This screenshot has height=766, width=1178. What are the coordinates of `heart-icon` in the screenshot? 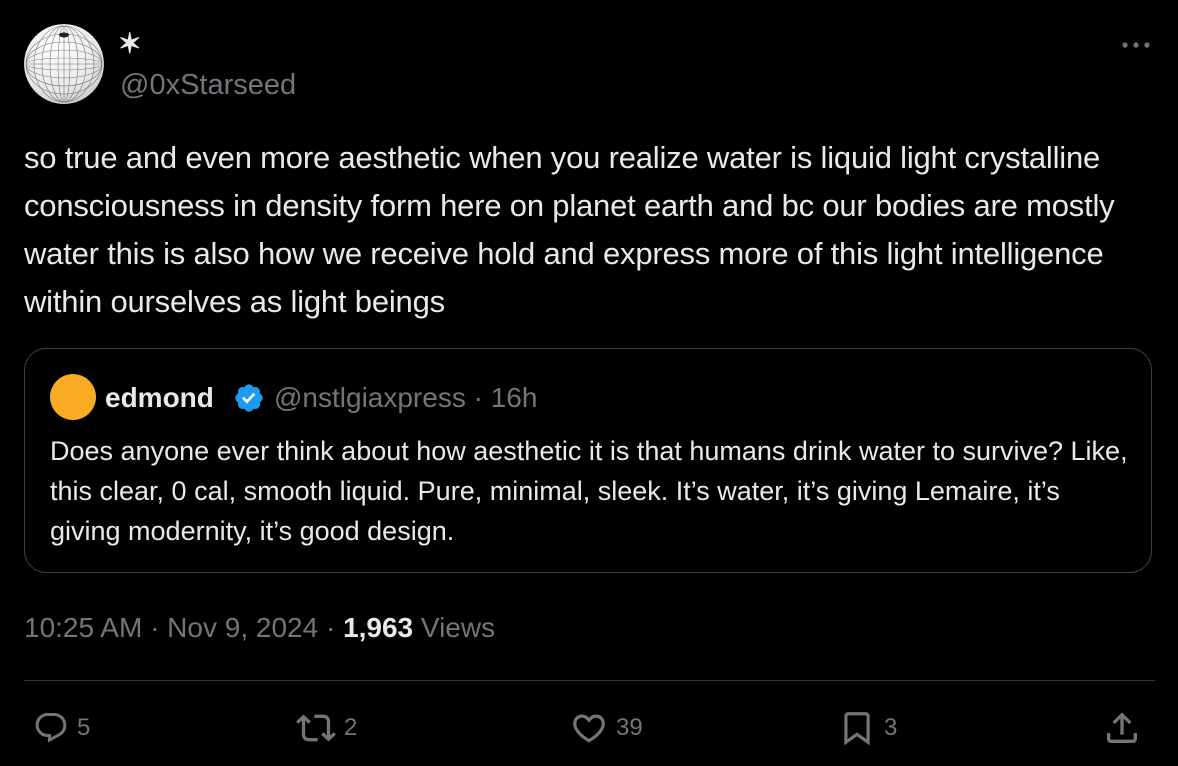 It's located at (589, 728).